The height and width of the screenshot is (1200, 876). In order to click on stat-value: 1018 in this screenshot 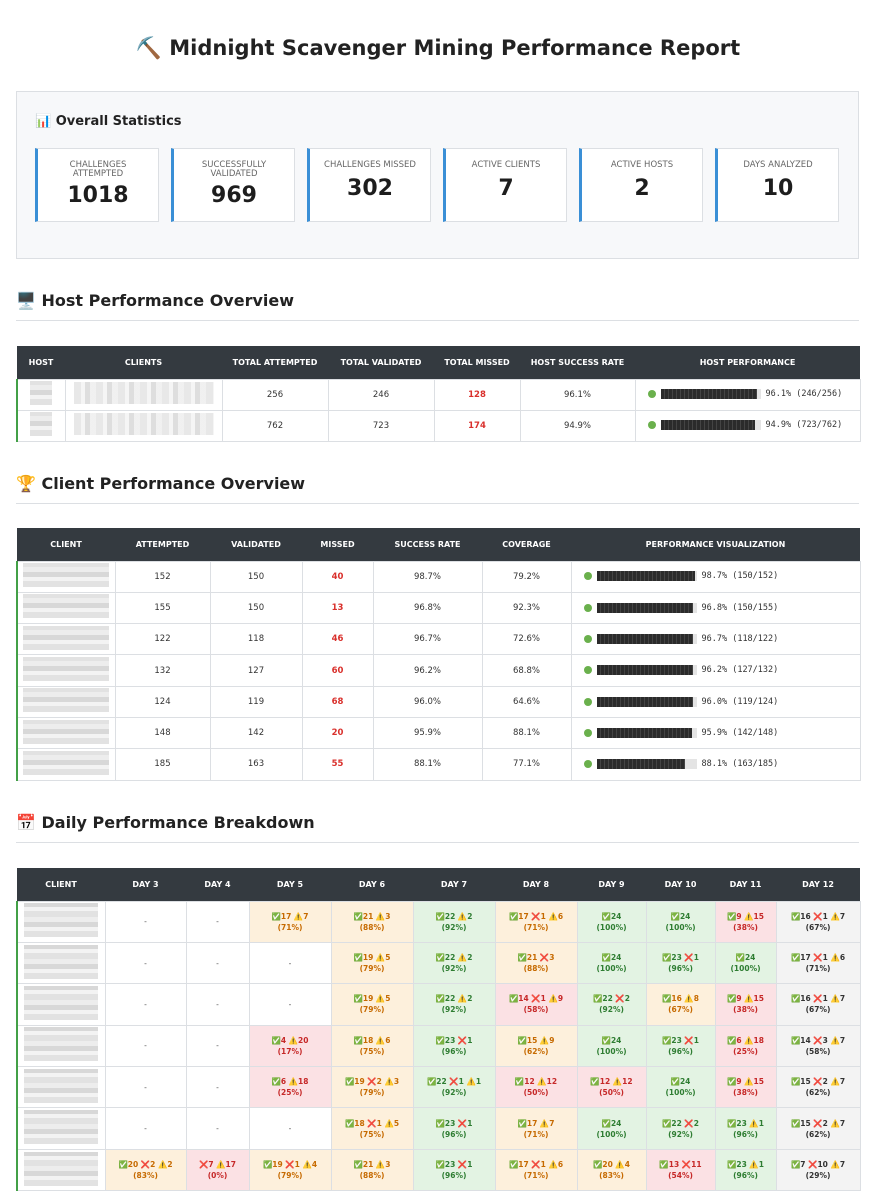, I will do `click(98, 195)`.